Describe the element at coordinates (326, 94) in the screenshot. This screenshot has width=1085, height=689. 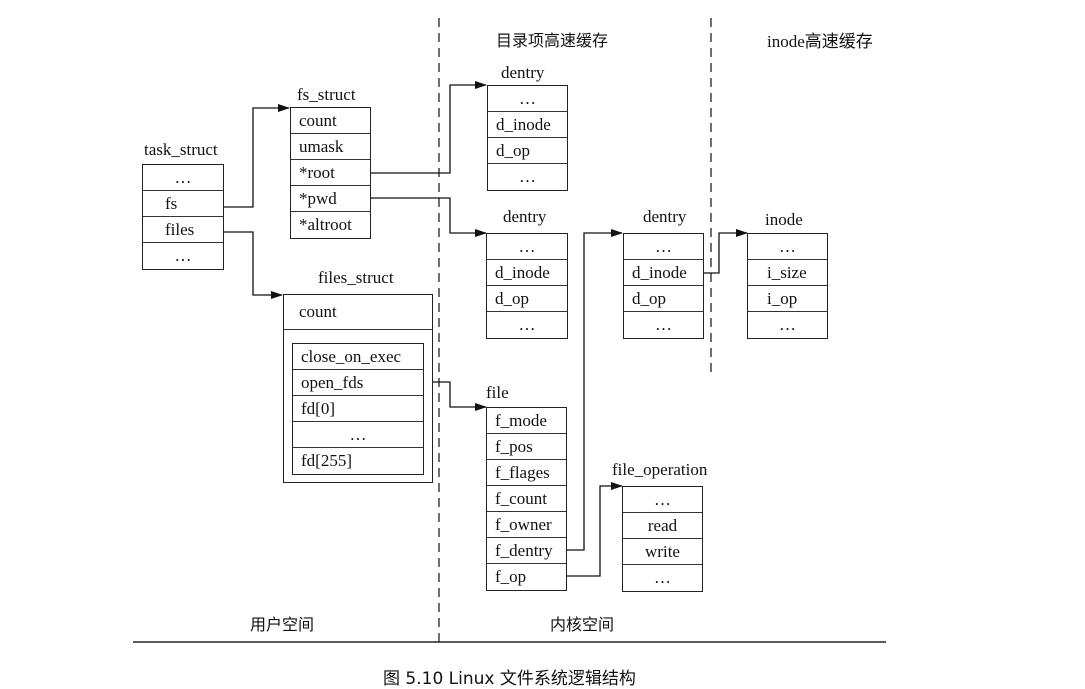
I see `fs-struct-title: fs_struct` at that location.